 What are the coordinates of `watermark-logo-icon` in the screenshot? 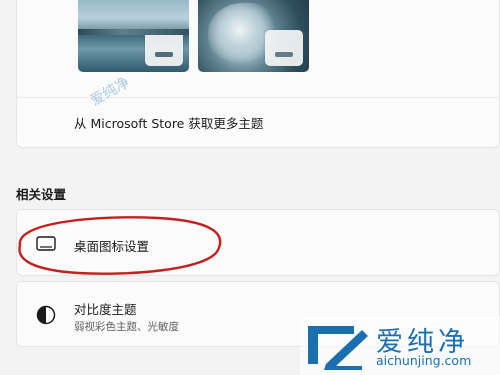 It's located at (338, 348).